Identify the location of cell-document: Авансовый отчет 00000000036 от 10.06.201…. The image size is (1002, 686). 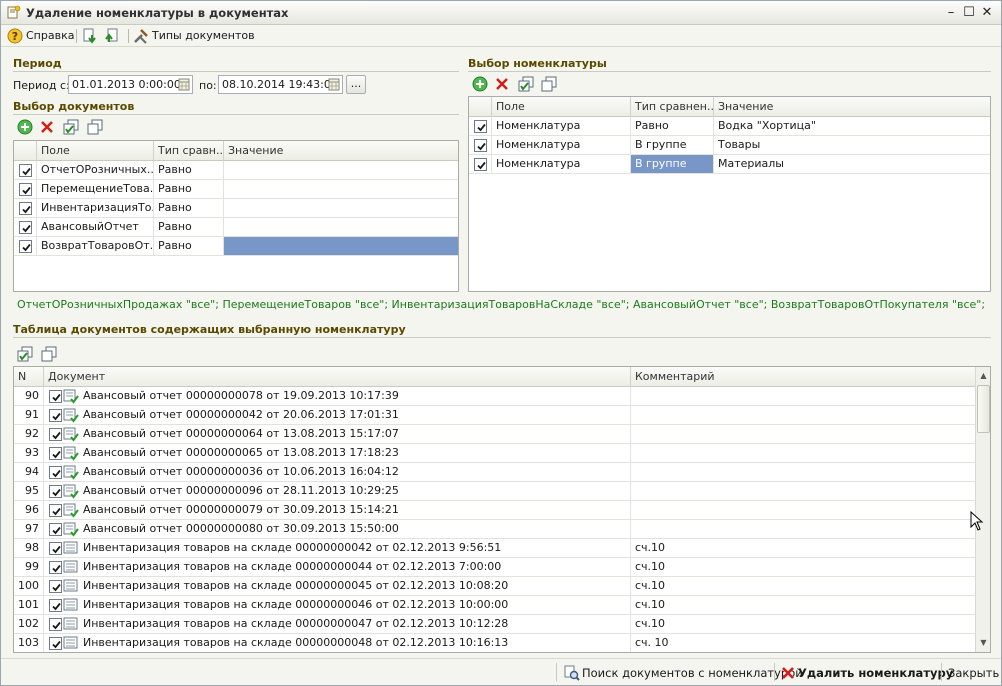
(336, 472).